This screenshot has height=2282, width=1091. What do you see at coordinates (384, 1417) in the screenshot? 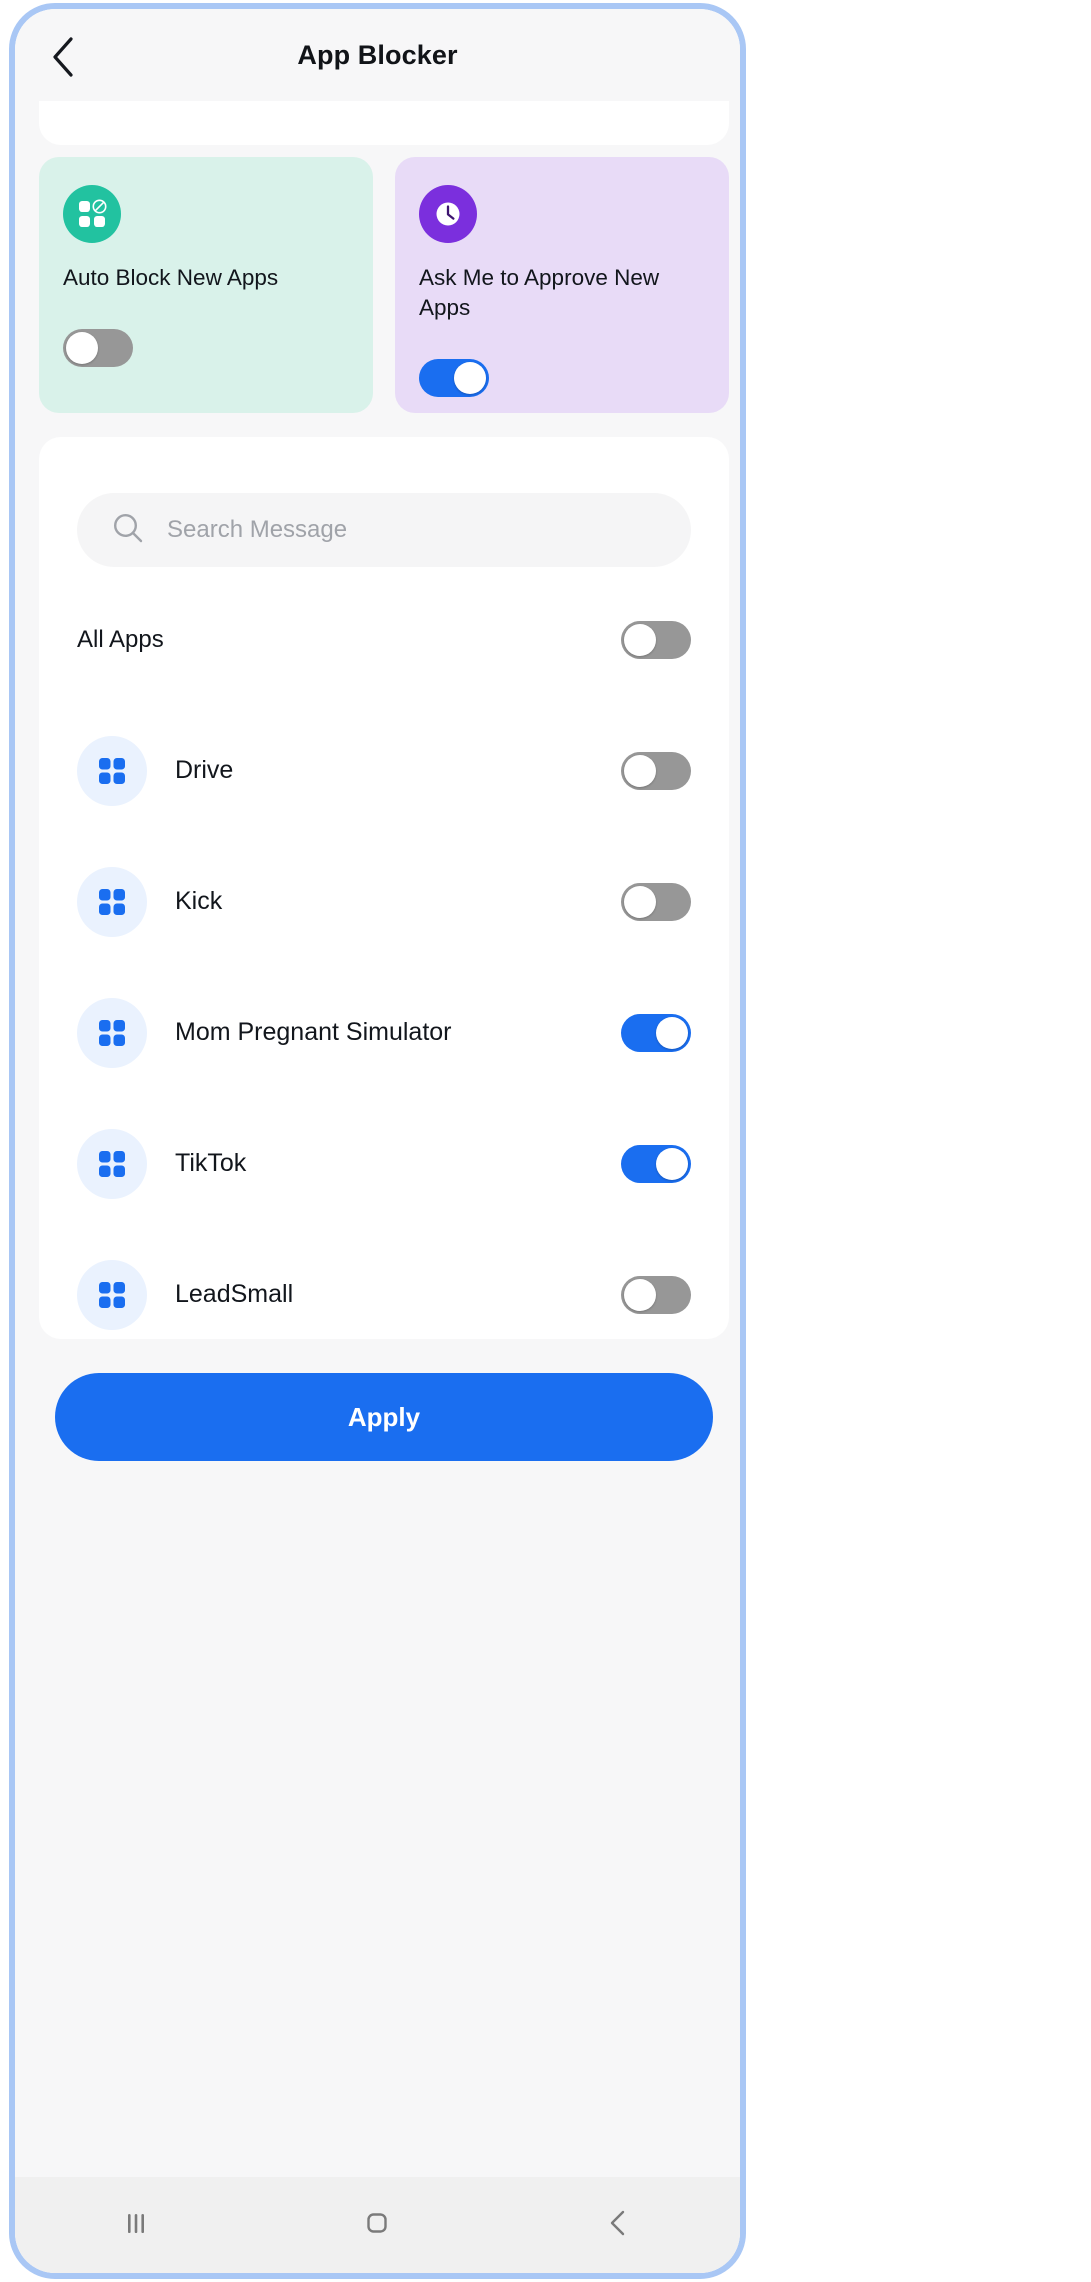
I see `apply-button: Apply` at bounding box center [384, 1417].